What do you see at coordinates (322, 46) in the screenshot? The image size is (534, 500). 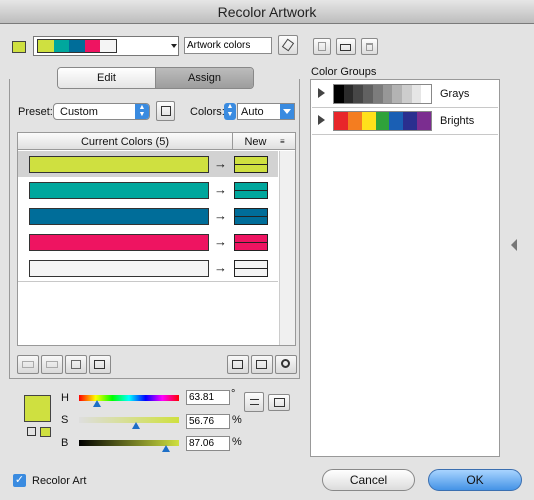 I see `save-group-button` at bounding box center [322, 46].